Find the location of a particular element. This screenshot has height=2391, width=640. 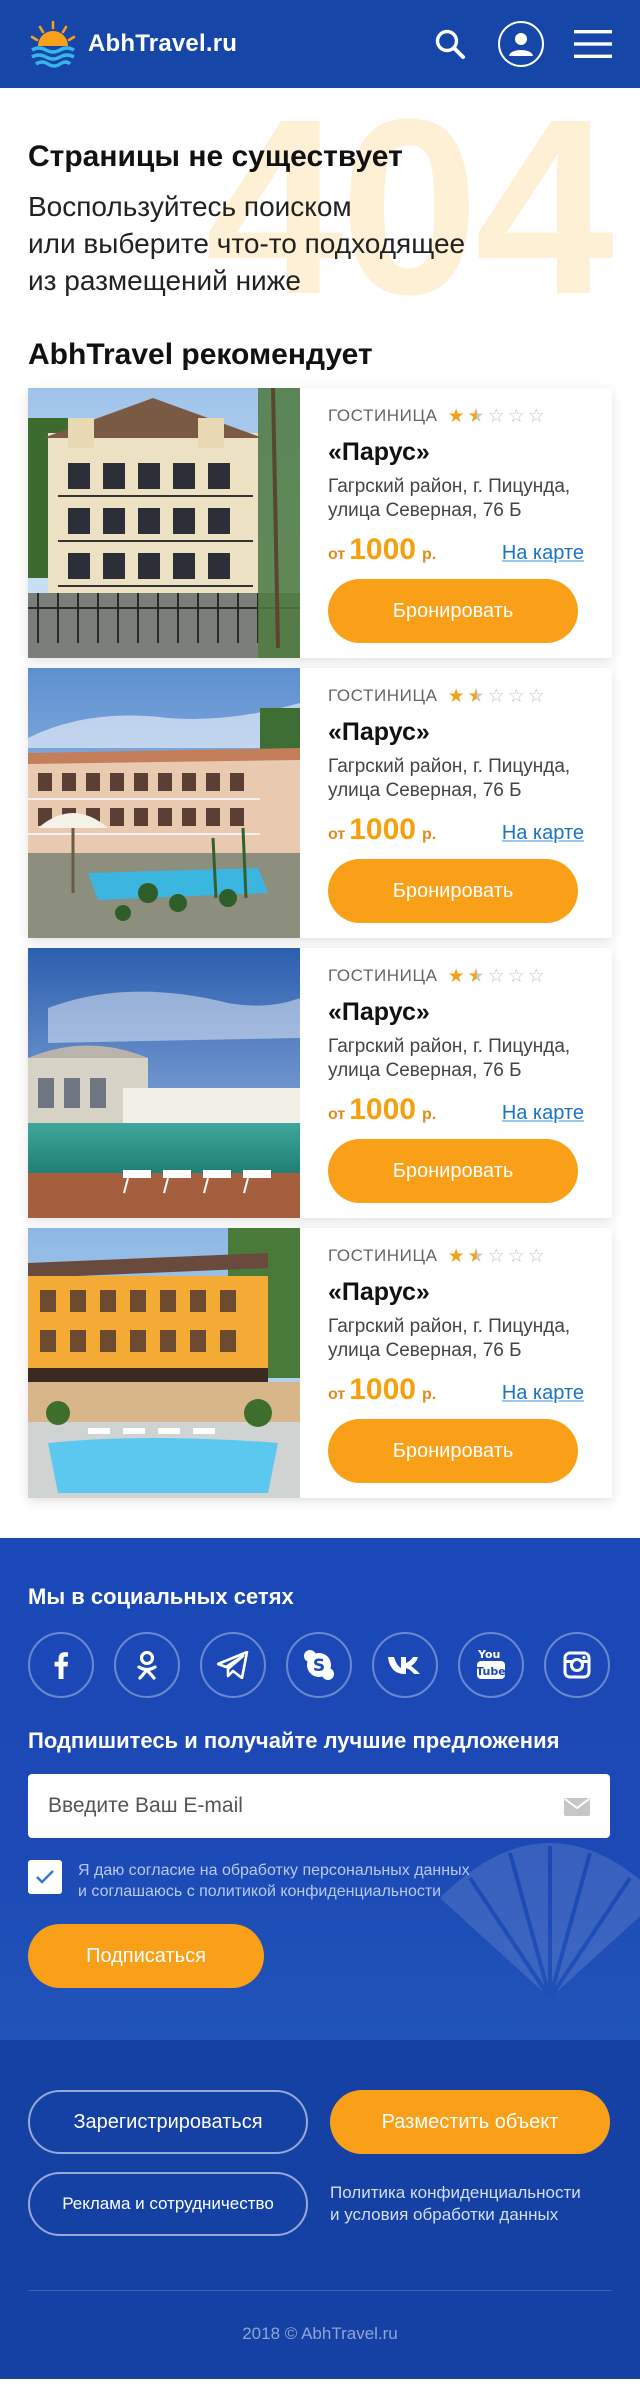

vk-link is located at coordinates (405, 1665).